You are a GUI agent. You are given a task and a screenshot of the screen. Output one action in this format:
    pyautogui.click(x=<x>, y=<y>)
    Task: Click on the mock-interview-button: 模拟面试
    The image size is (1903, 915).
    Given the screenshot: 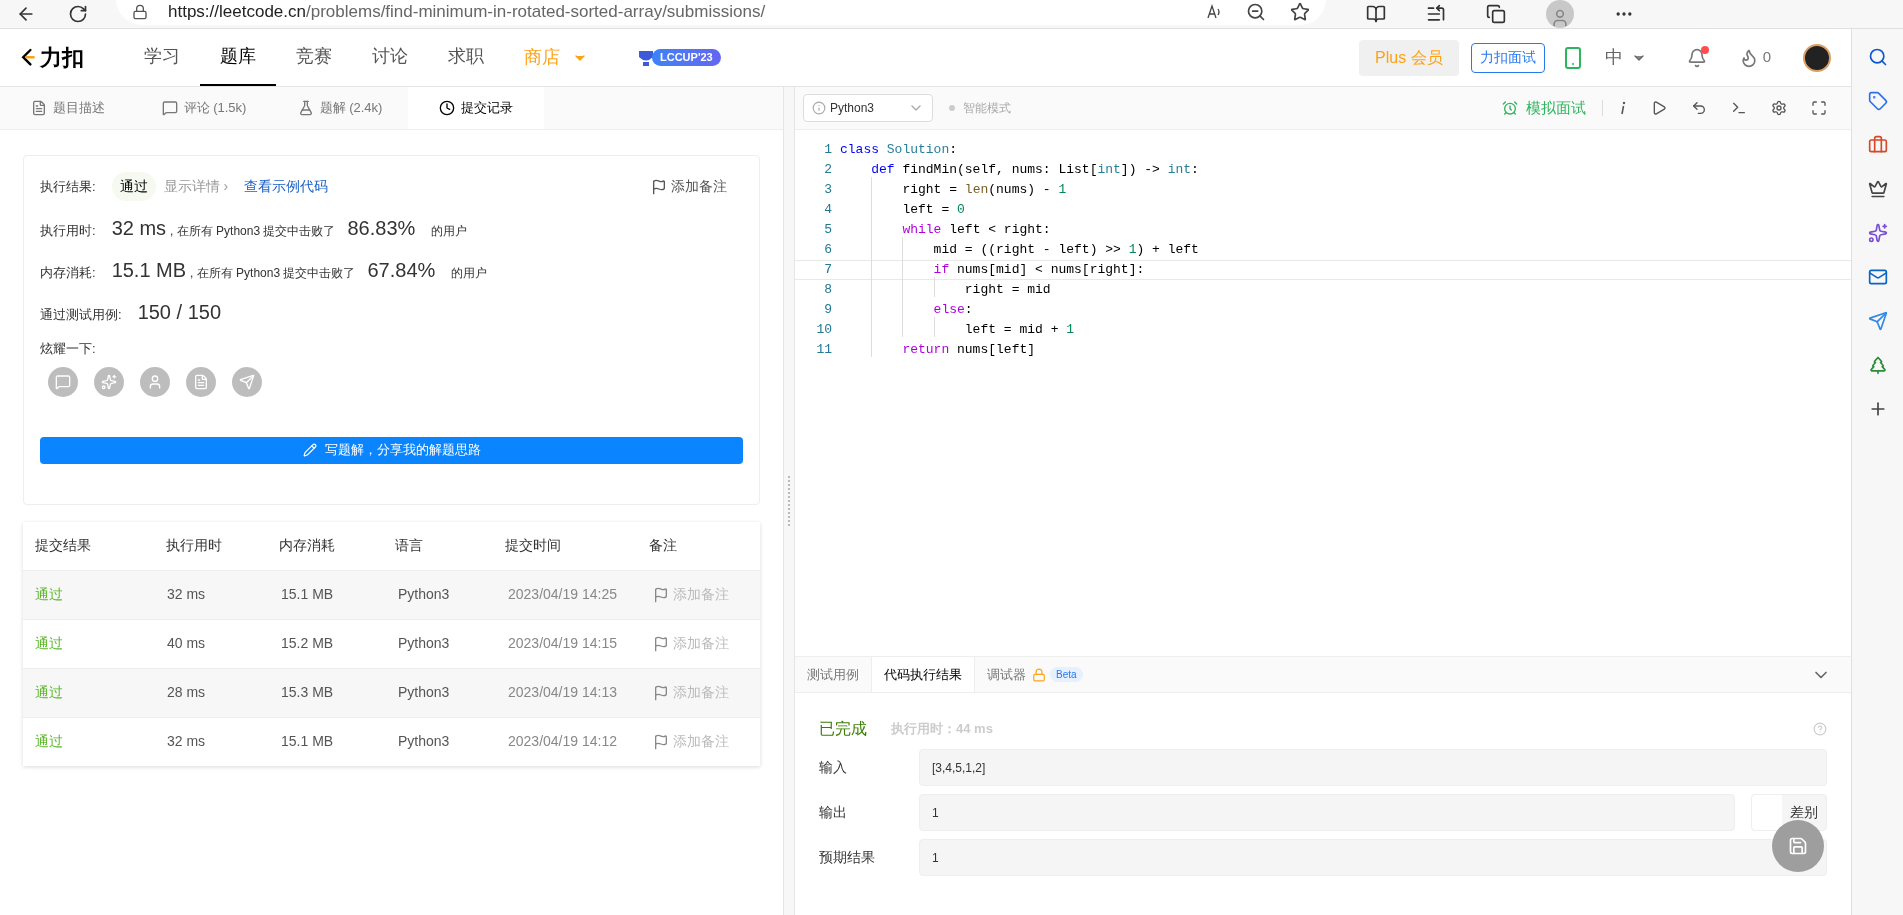 What is the action you would take?
    pyautogui.click(x=1544, y=108)
    